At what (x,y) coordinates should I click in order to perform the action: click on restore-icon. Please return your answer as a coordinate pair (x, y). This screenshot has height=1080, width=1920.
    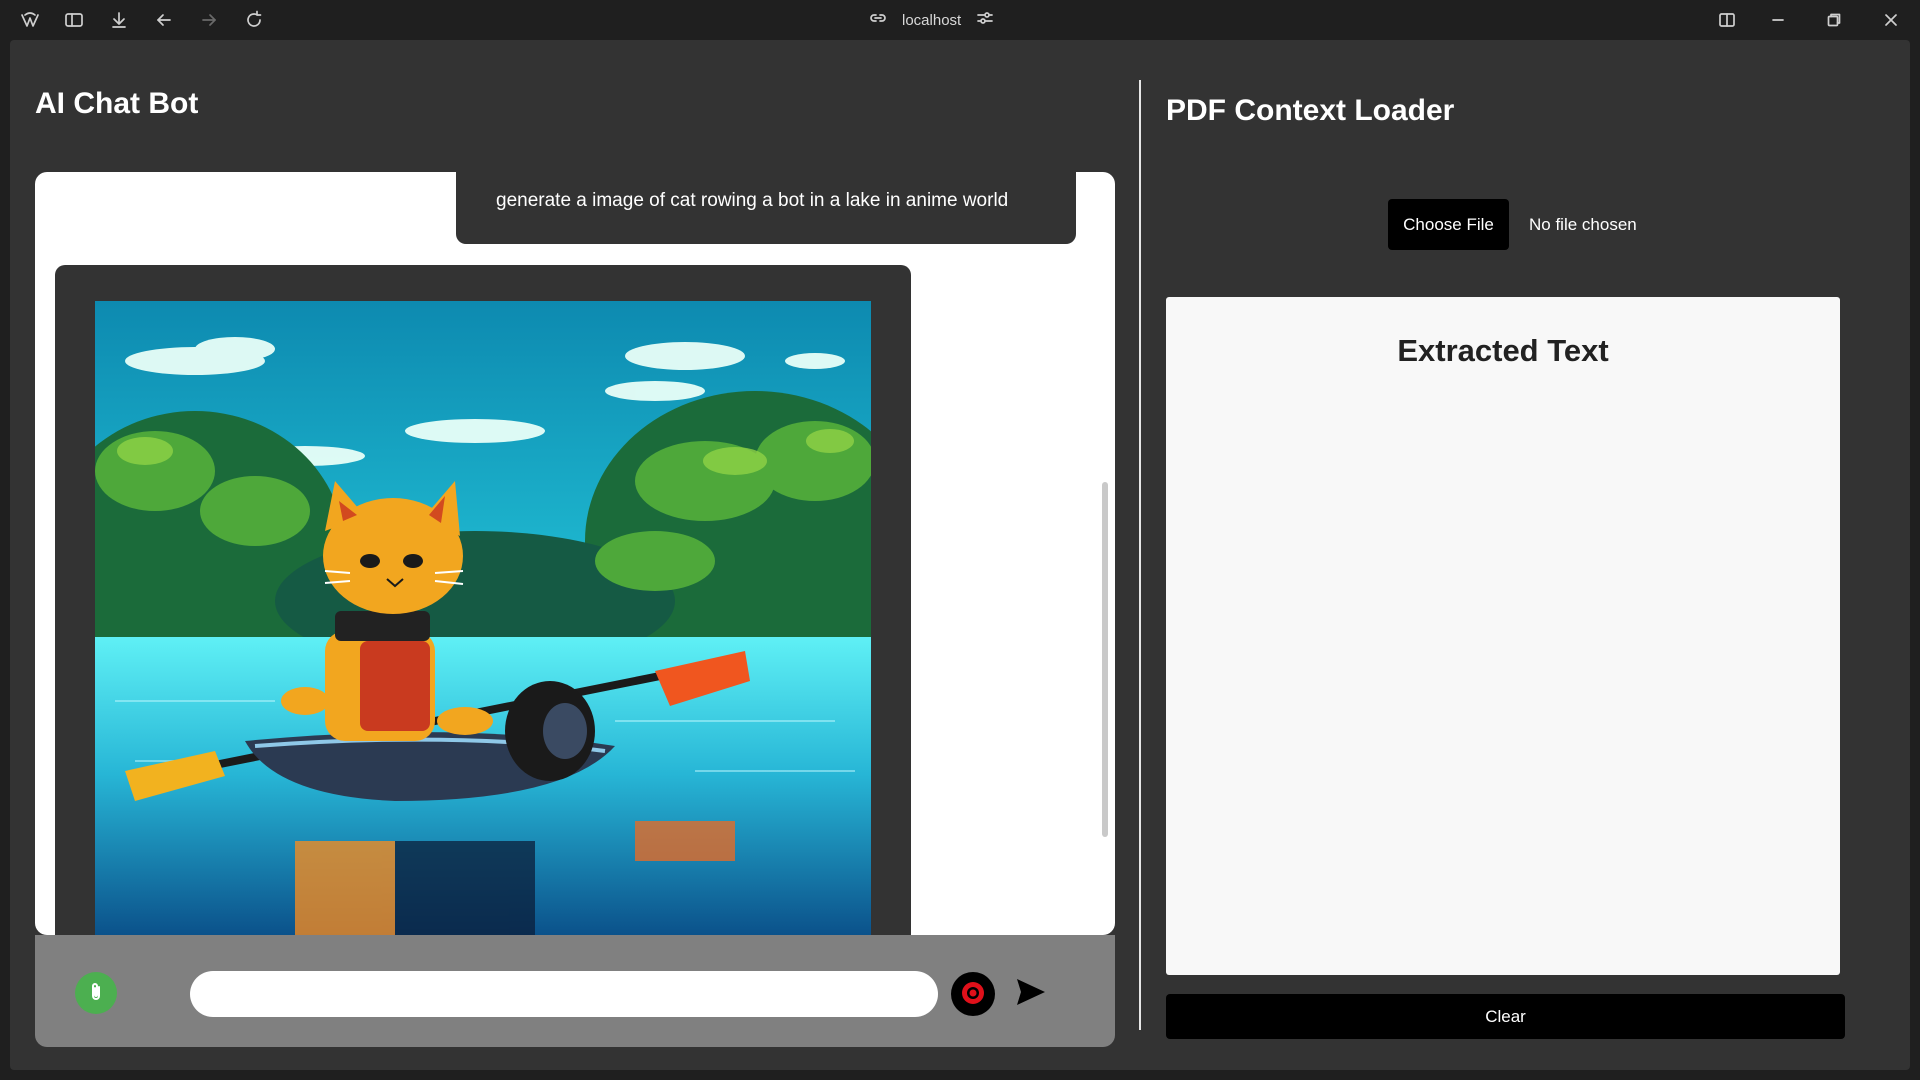
    Looking at the image, I should click on (1834, 20).